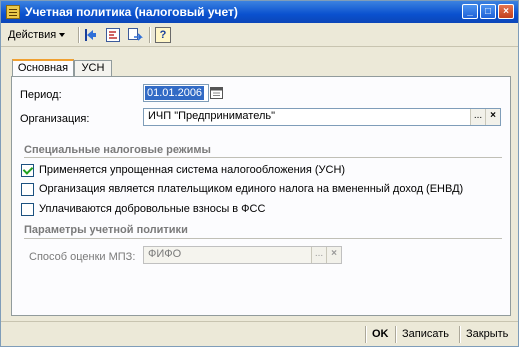 The image size is (519, 347). I want to click on period-field: 01.01.2006, so click(176, 93).